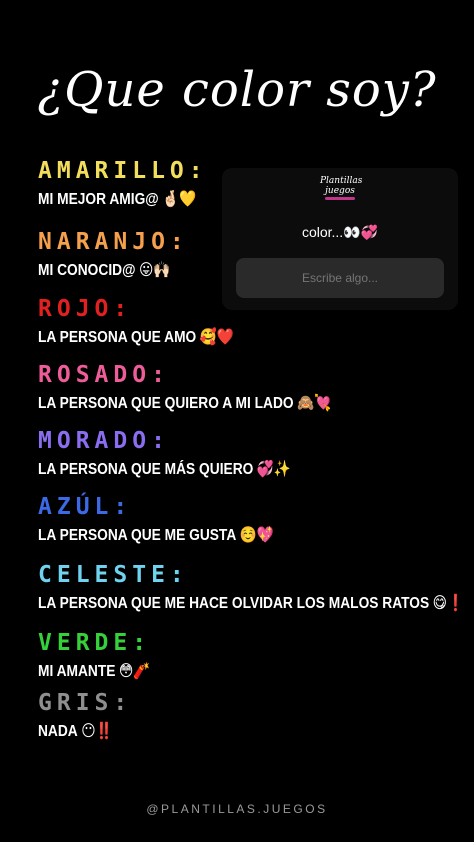 The height and width of the screenshot is (842, 474). Describe the element at coordinates (146, 469) in the screenshot. I see `description-text: LA PERSONA QUE MÁS QUIERO` at that location.